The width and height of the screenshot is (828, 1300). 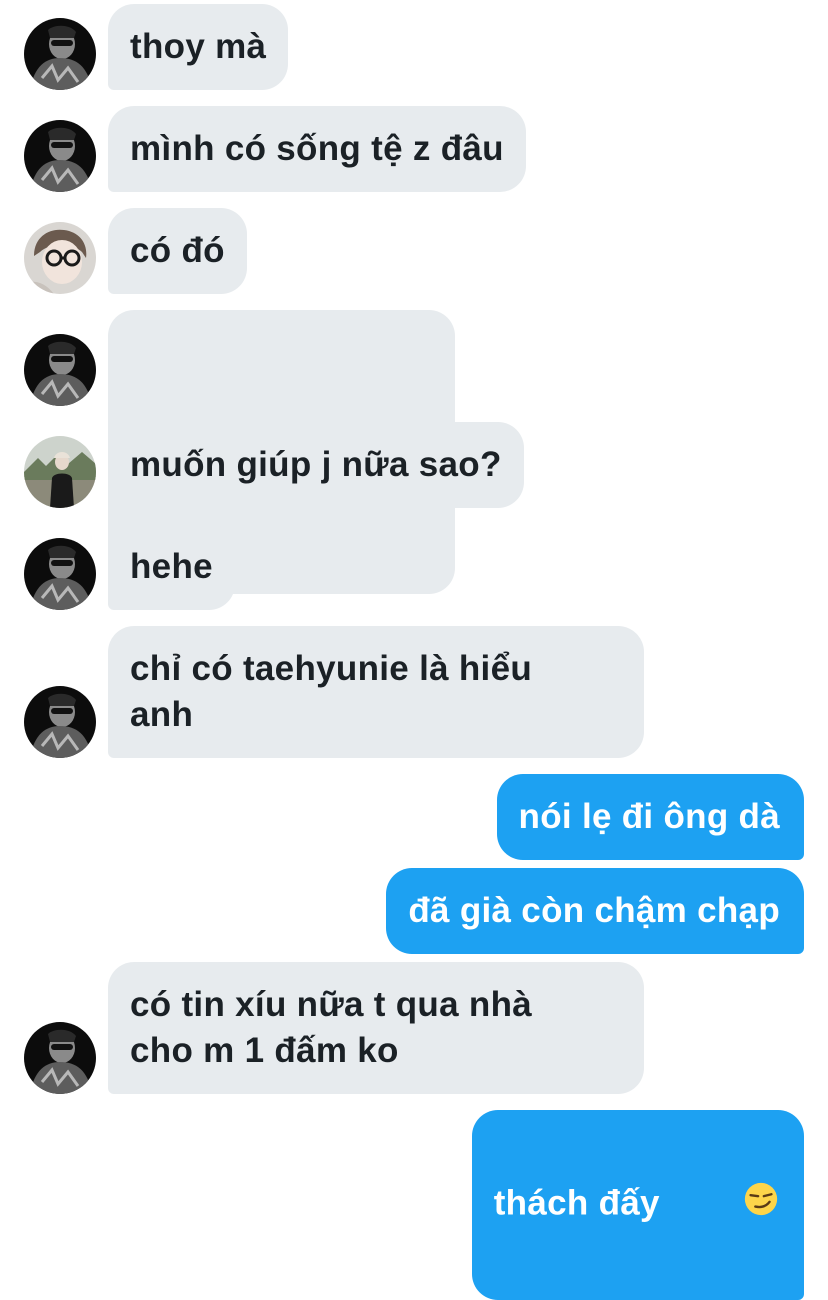 I want to click on outgoing-message-bubble: đã già còn chậm chạp, so click(x=595, y=911).